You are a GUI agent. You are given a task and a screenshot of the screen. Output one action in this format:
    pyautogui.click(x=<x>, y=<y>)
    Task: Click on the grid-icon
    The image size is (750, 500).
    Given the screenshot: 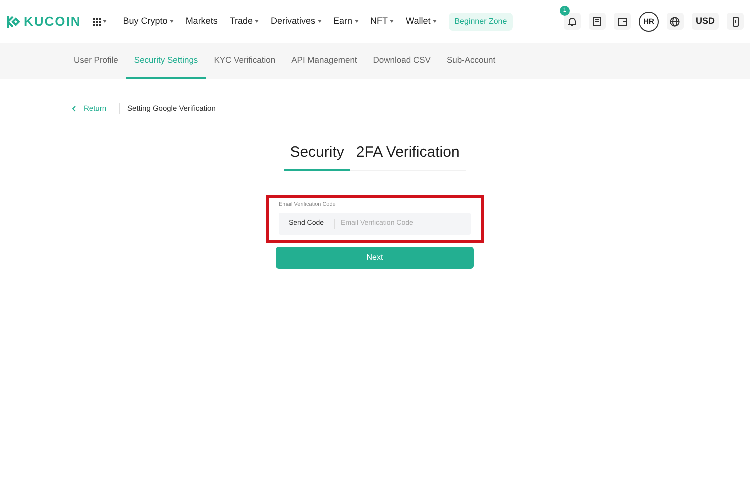 What is the action you would take?
    pyautogui.click(x=97, y=22)
    